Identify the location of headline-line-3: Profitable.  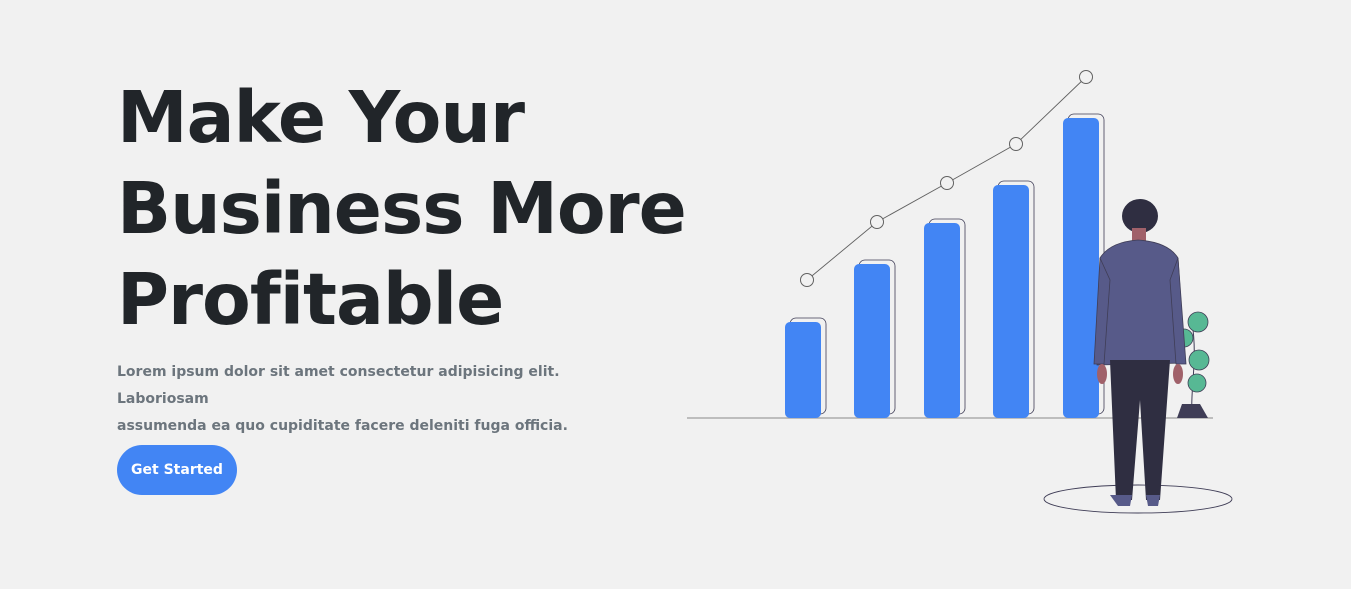
(310, 299).